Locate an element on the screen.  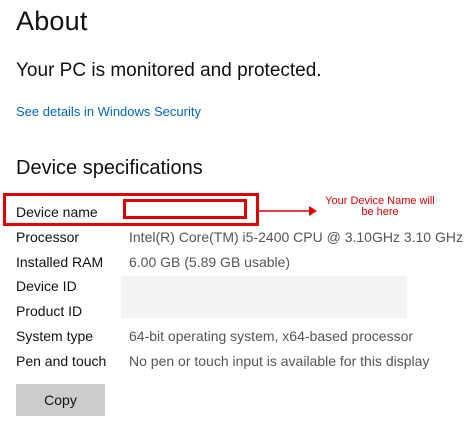
annotation-arrow-icon is located at coordinates (288, 211).